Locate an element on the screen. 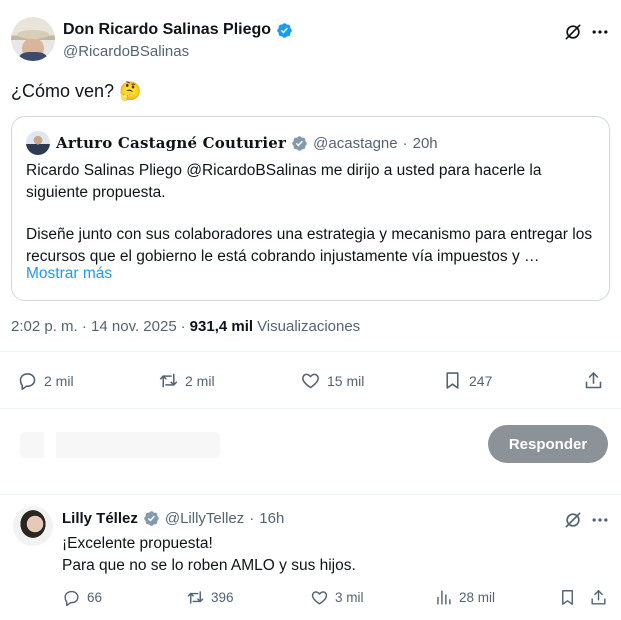 The width and height of the screenshot is (621, 620). reply-author-handle: @LillyTellez is located at coordinates (204, 518).